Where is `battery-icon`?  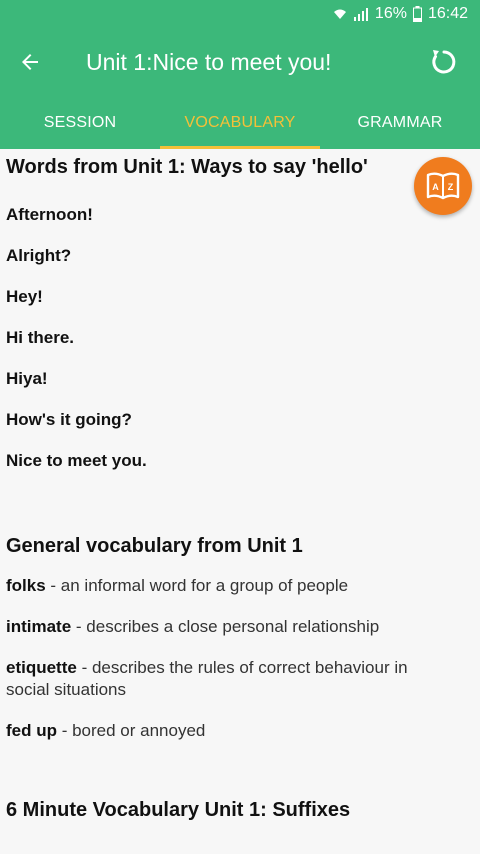
battery-icon is located at coordinates (417, 14).